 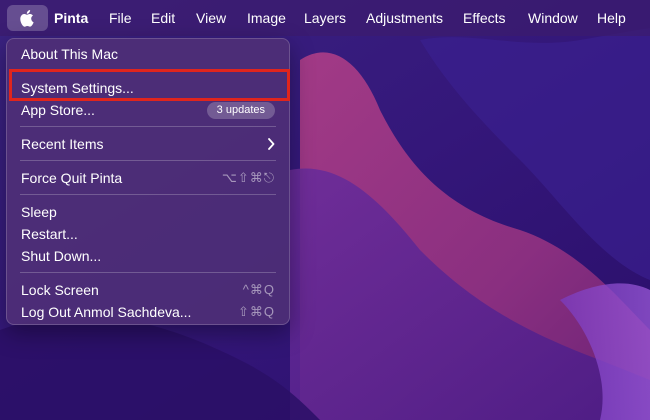 I want to click on menu-view: View, so click(x=211, y=18).